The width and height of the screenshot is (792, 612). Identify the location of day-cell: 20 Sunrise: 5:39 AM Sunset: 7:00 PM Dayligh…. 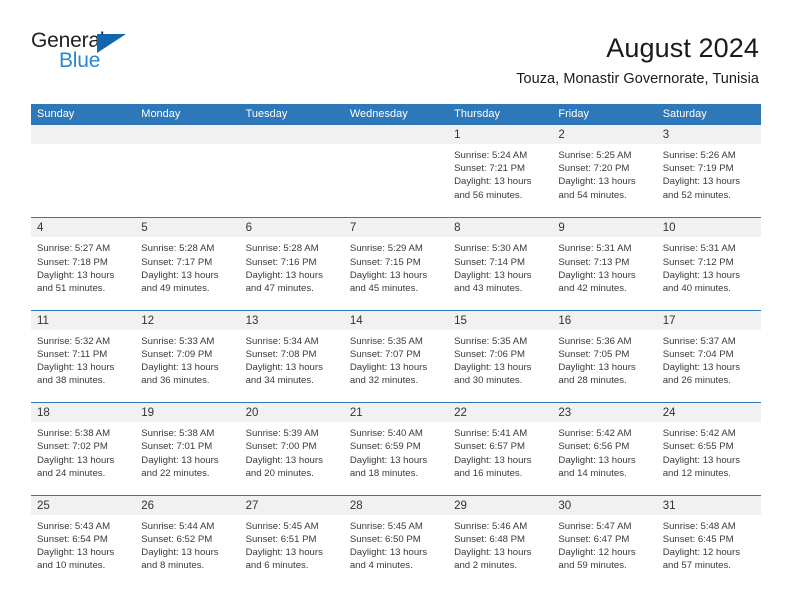
(291, 449).